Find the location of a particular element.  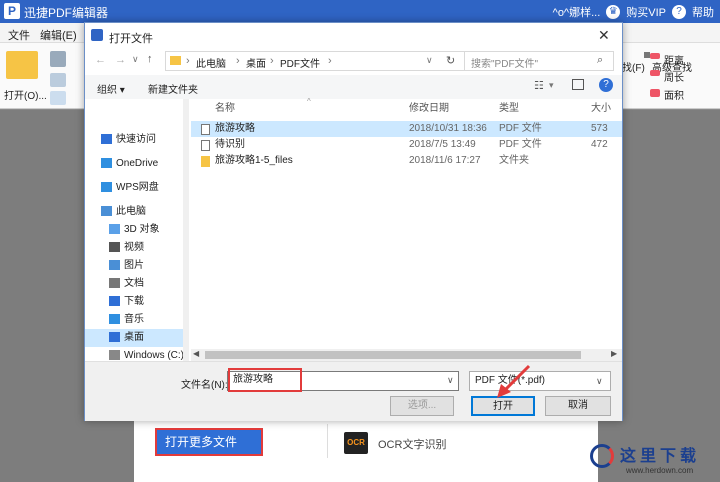

perimeter-icon is located at coordinates (655, 73).